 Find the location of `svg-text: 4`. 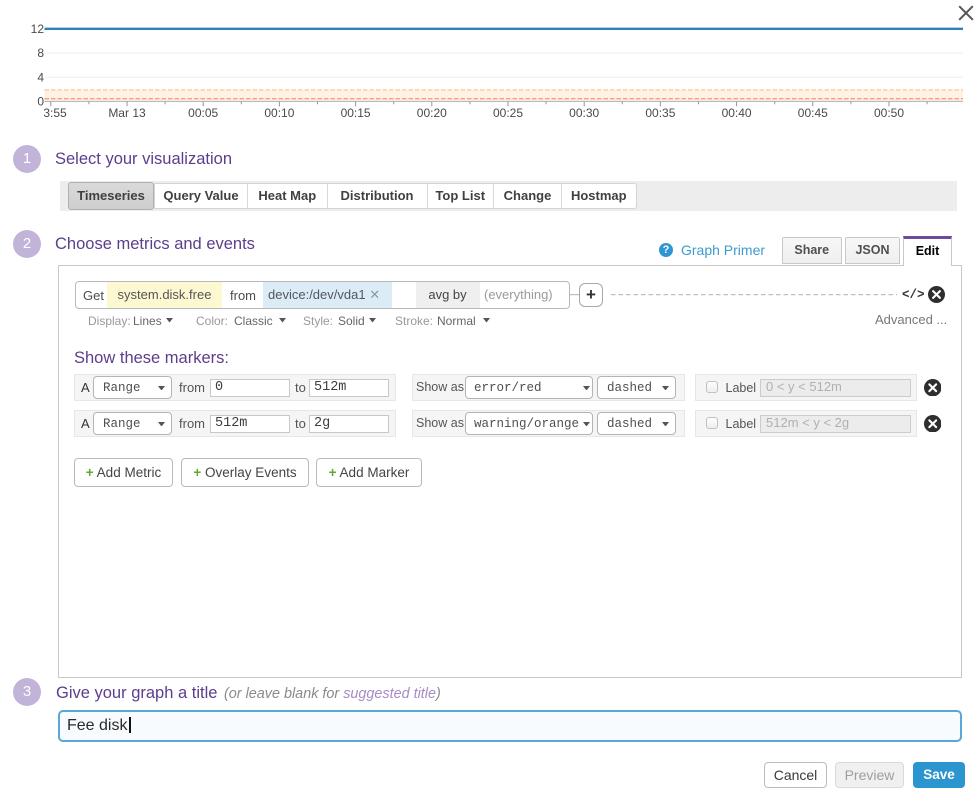

svg-text: 4 is located at coordinates (40, 77).